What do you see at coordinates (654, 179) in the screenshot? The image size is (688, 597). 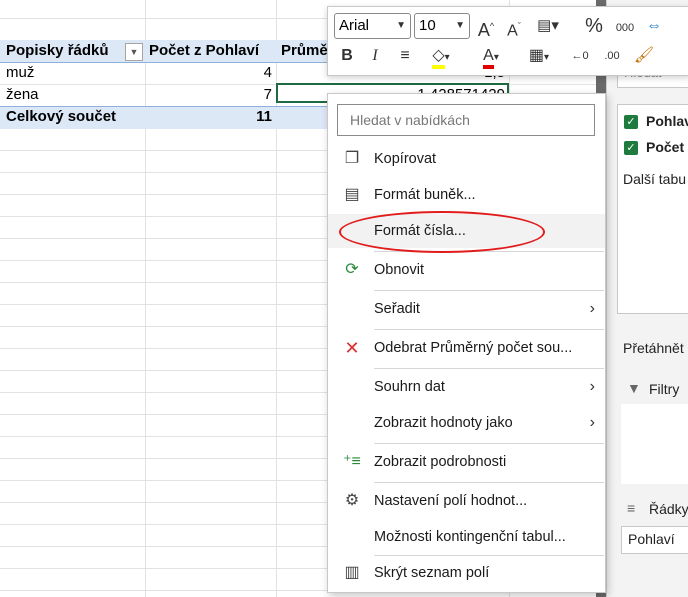 I see `more-tables-link: Další tabu` at bounding box center [654, 179].